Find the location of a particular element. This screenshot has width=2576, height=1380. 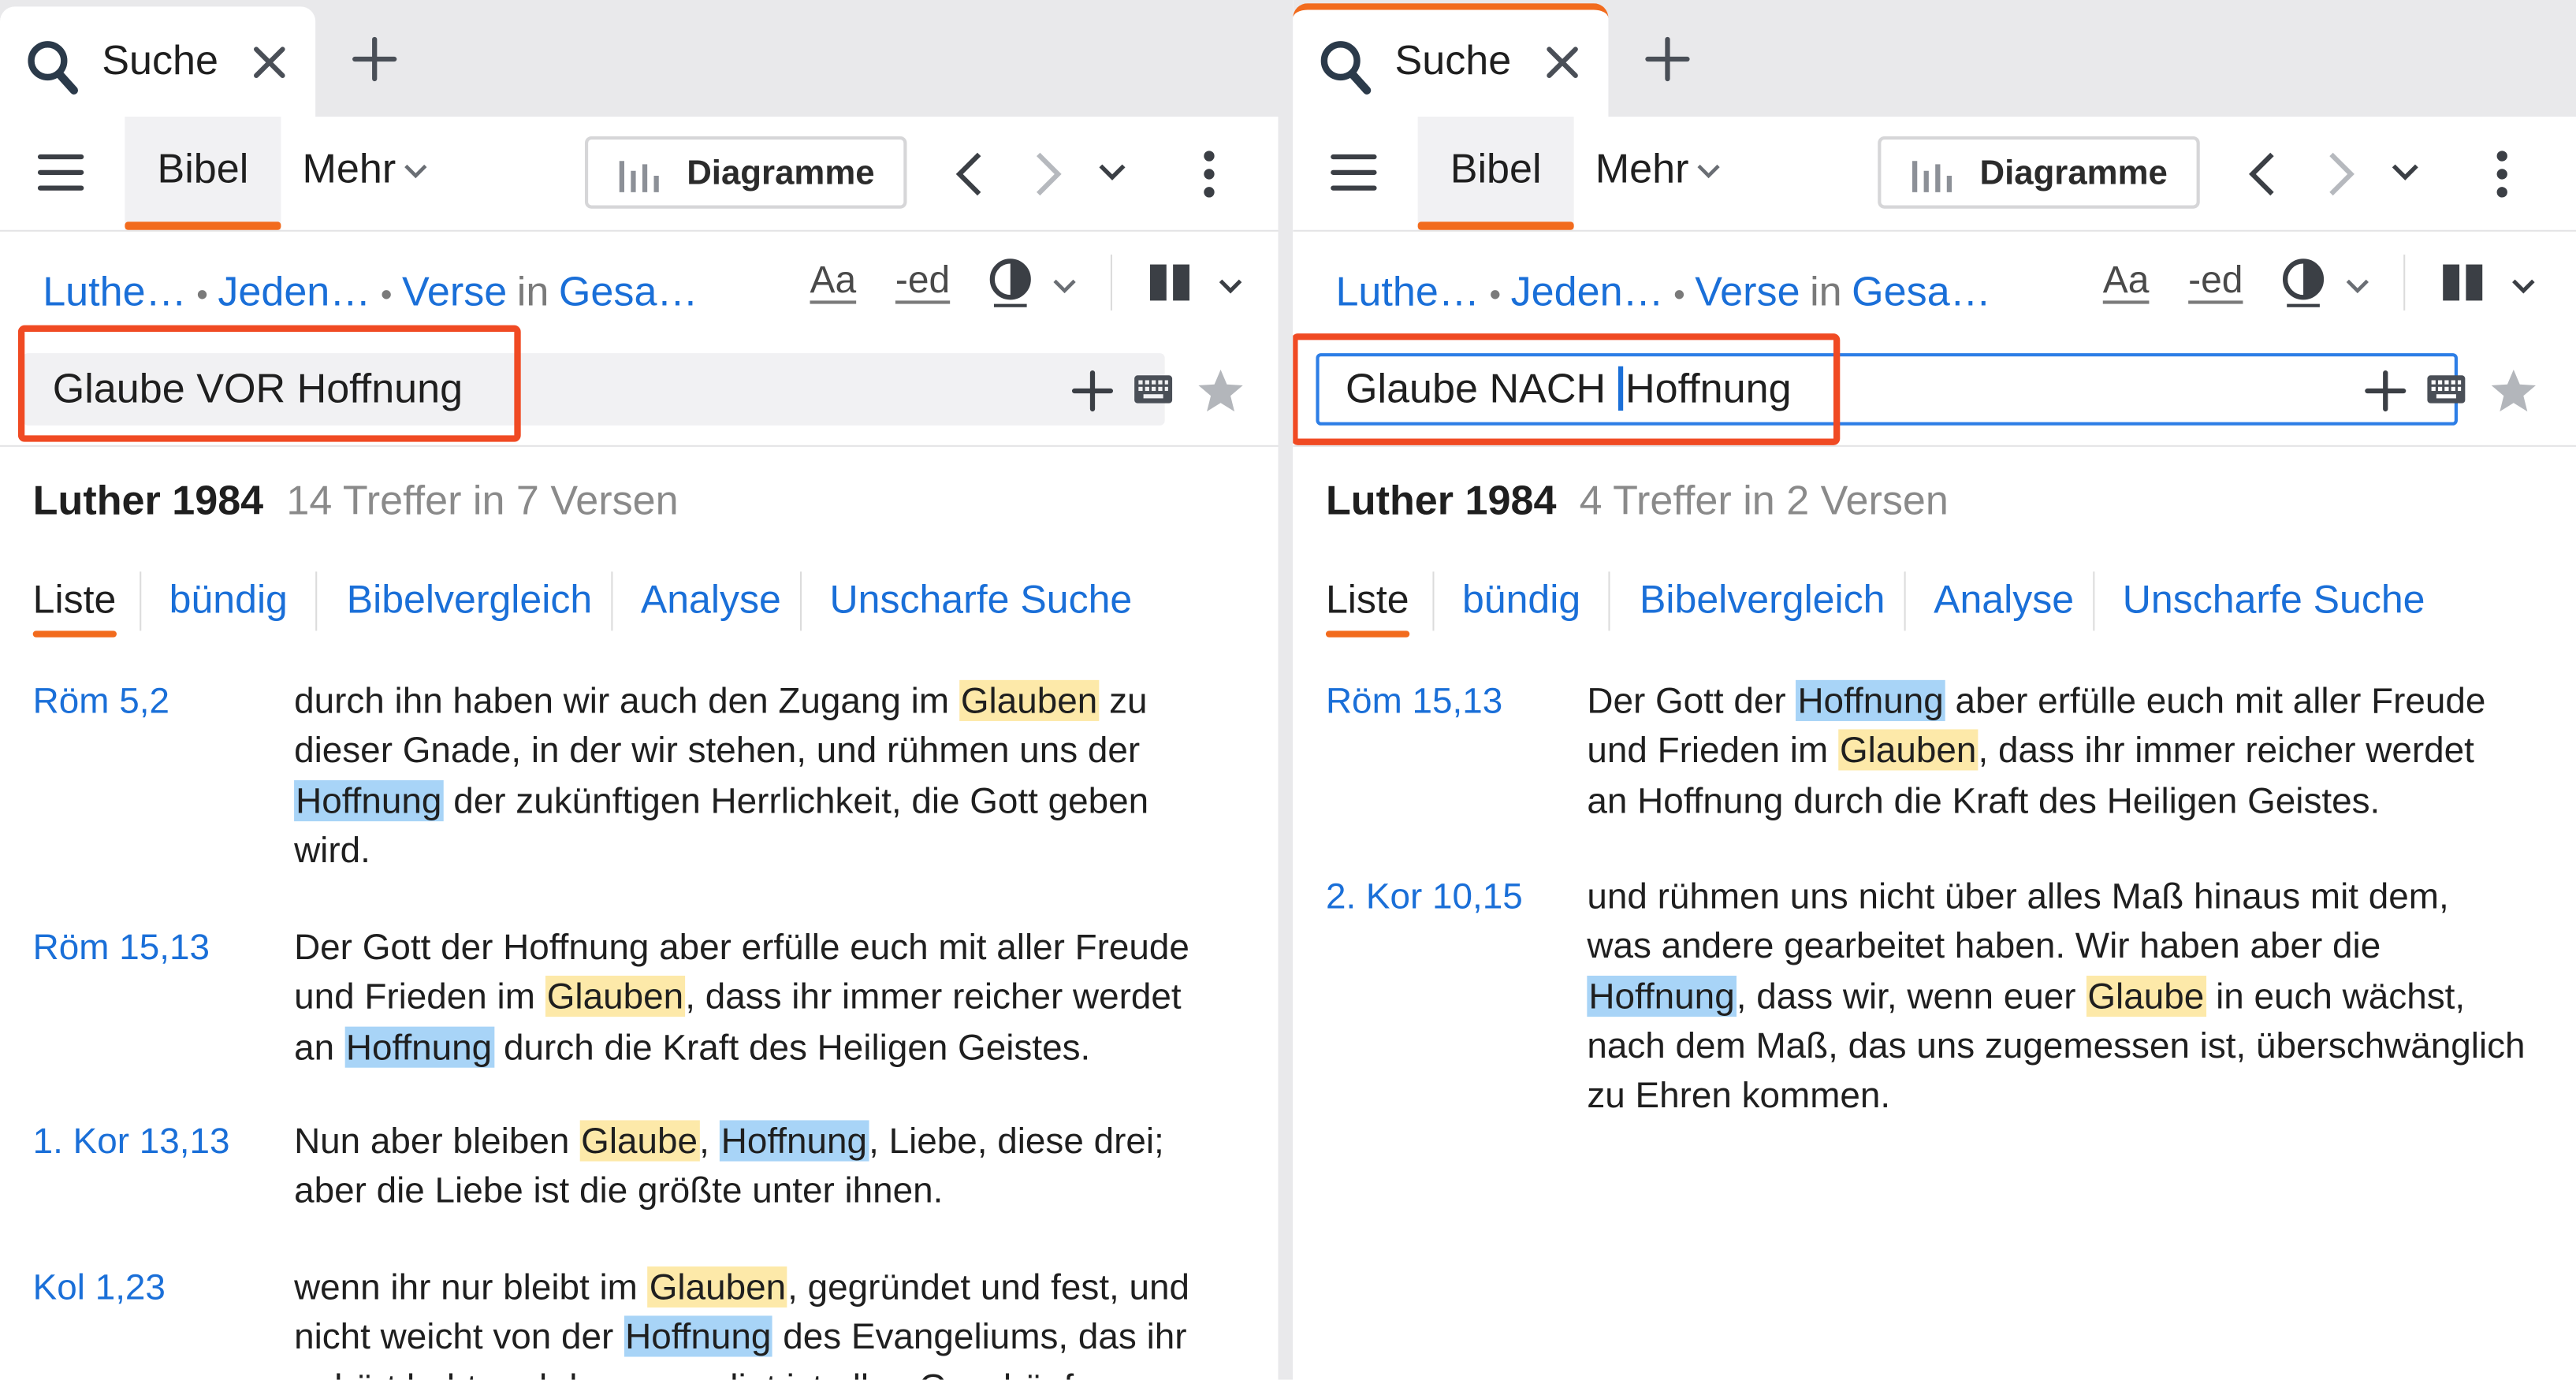

verse-reference: Kol 1,23 is located at coordinates (99, 1288).